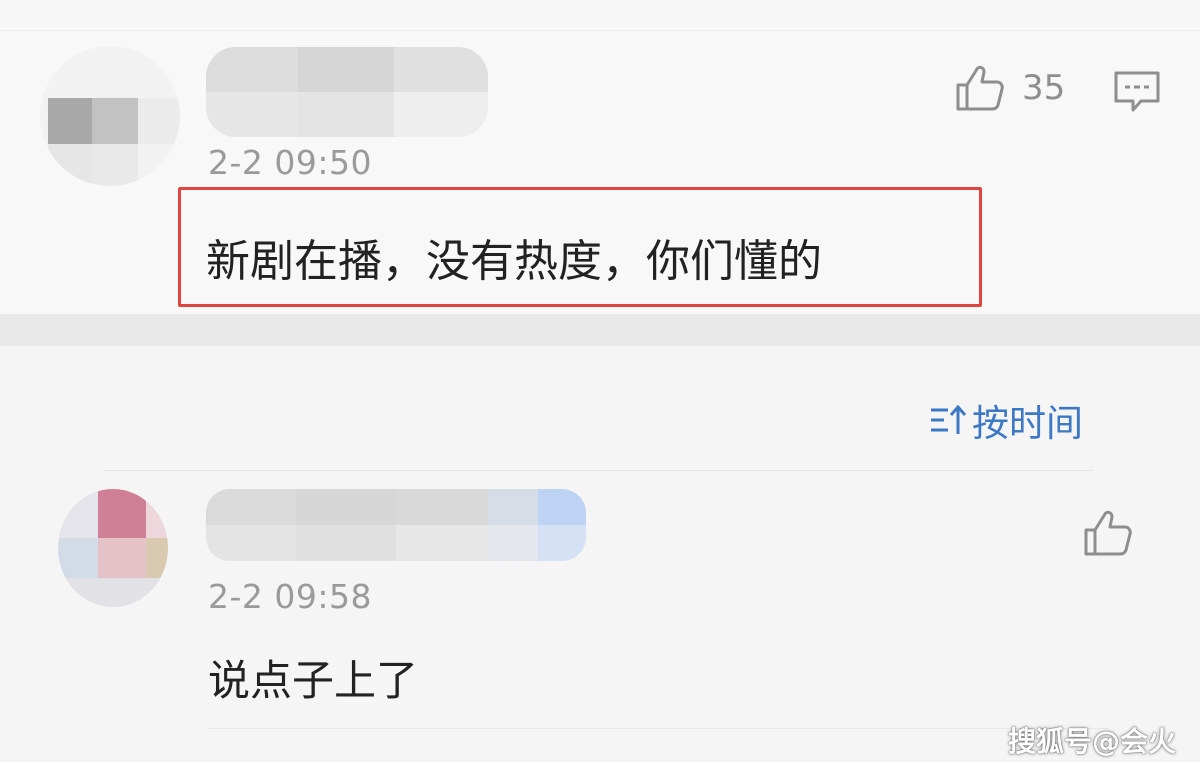 This screenshot has width=1200, height=762. What do you see at coordinates (290, 596) in the screenshot?
I see `reply-timestamp: 2-2 09:58` at bounding box center [290, 596].